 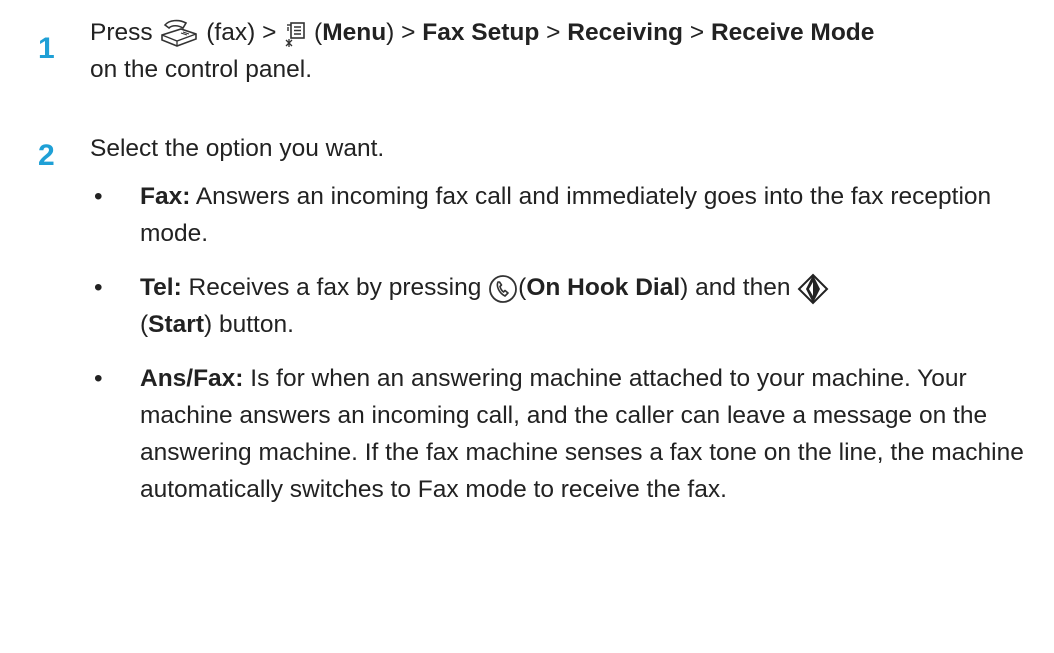 What do you see at coordinates (603, 287) in the screenshot?
I see `on-hook-dial-label: On Hook Dial` at bounding box center [603, 287].